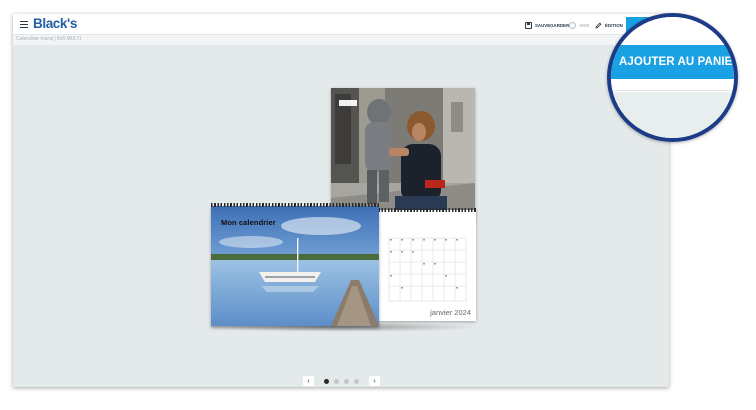 The height and width of the screenshot is (410, 756). Describe the element at coordinates (49, 39) in the screenshot. I see `product-subtitle: Calendrier mural | 8x6 MULTI` at that location.